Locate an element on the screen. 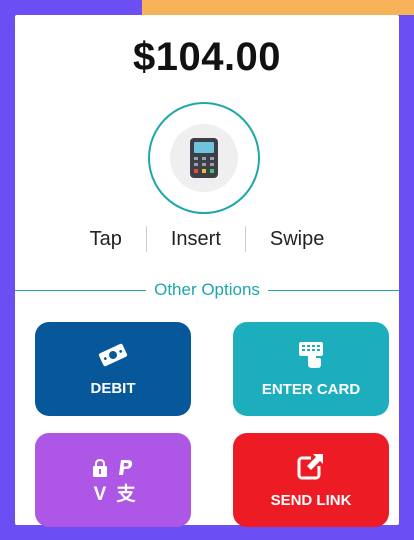 Image resolution: width=414 pixels, height=540 pixels. wallet-icons: V 支 is located at coordinates (113, 481).